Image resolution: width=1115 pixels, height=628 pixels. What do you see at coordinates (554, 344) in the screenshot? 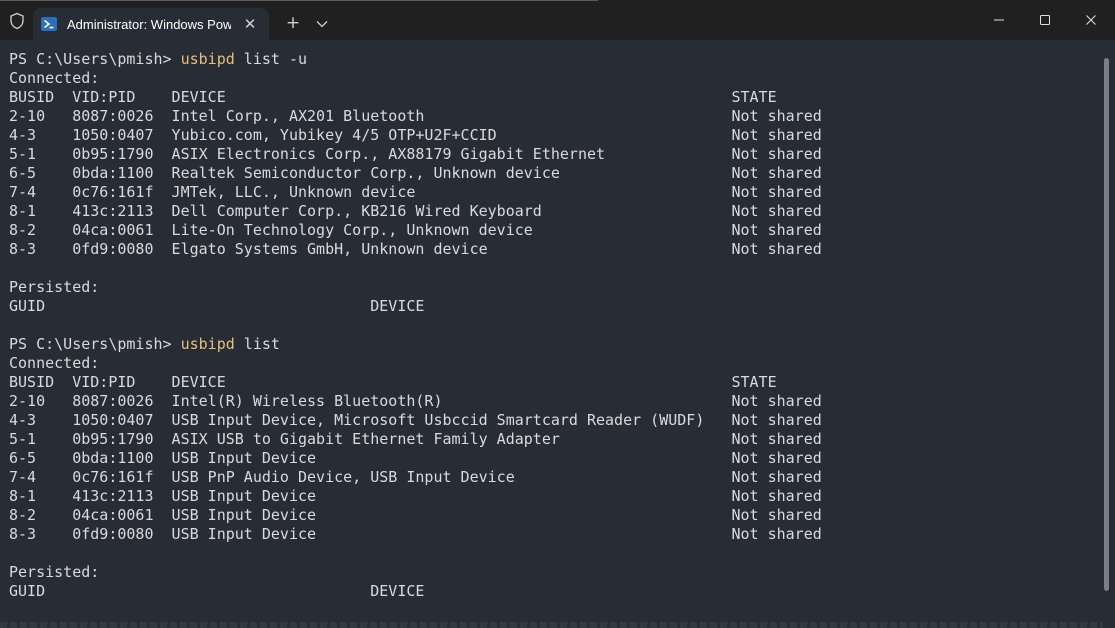
I see `prompt-line: PS C:\Users\pmish> usbipd list` at bounding box center [554, 344].